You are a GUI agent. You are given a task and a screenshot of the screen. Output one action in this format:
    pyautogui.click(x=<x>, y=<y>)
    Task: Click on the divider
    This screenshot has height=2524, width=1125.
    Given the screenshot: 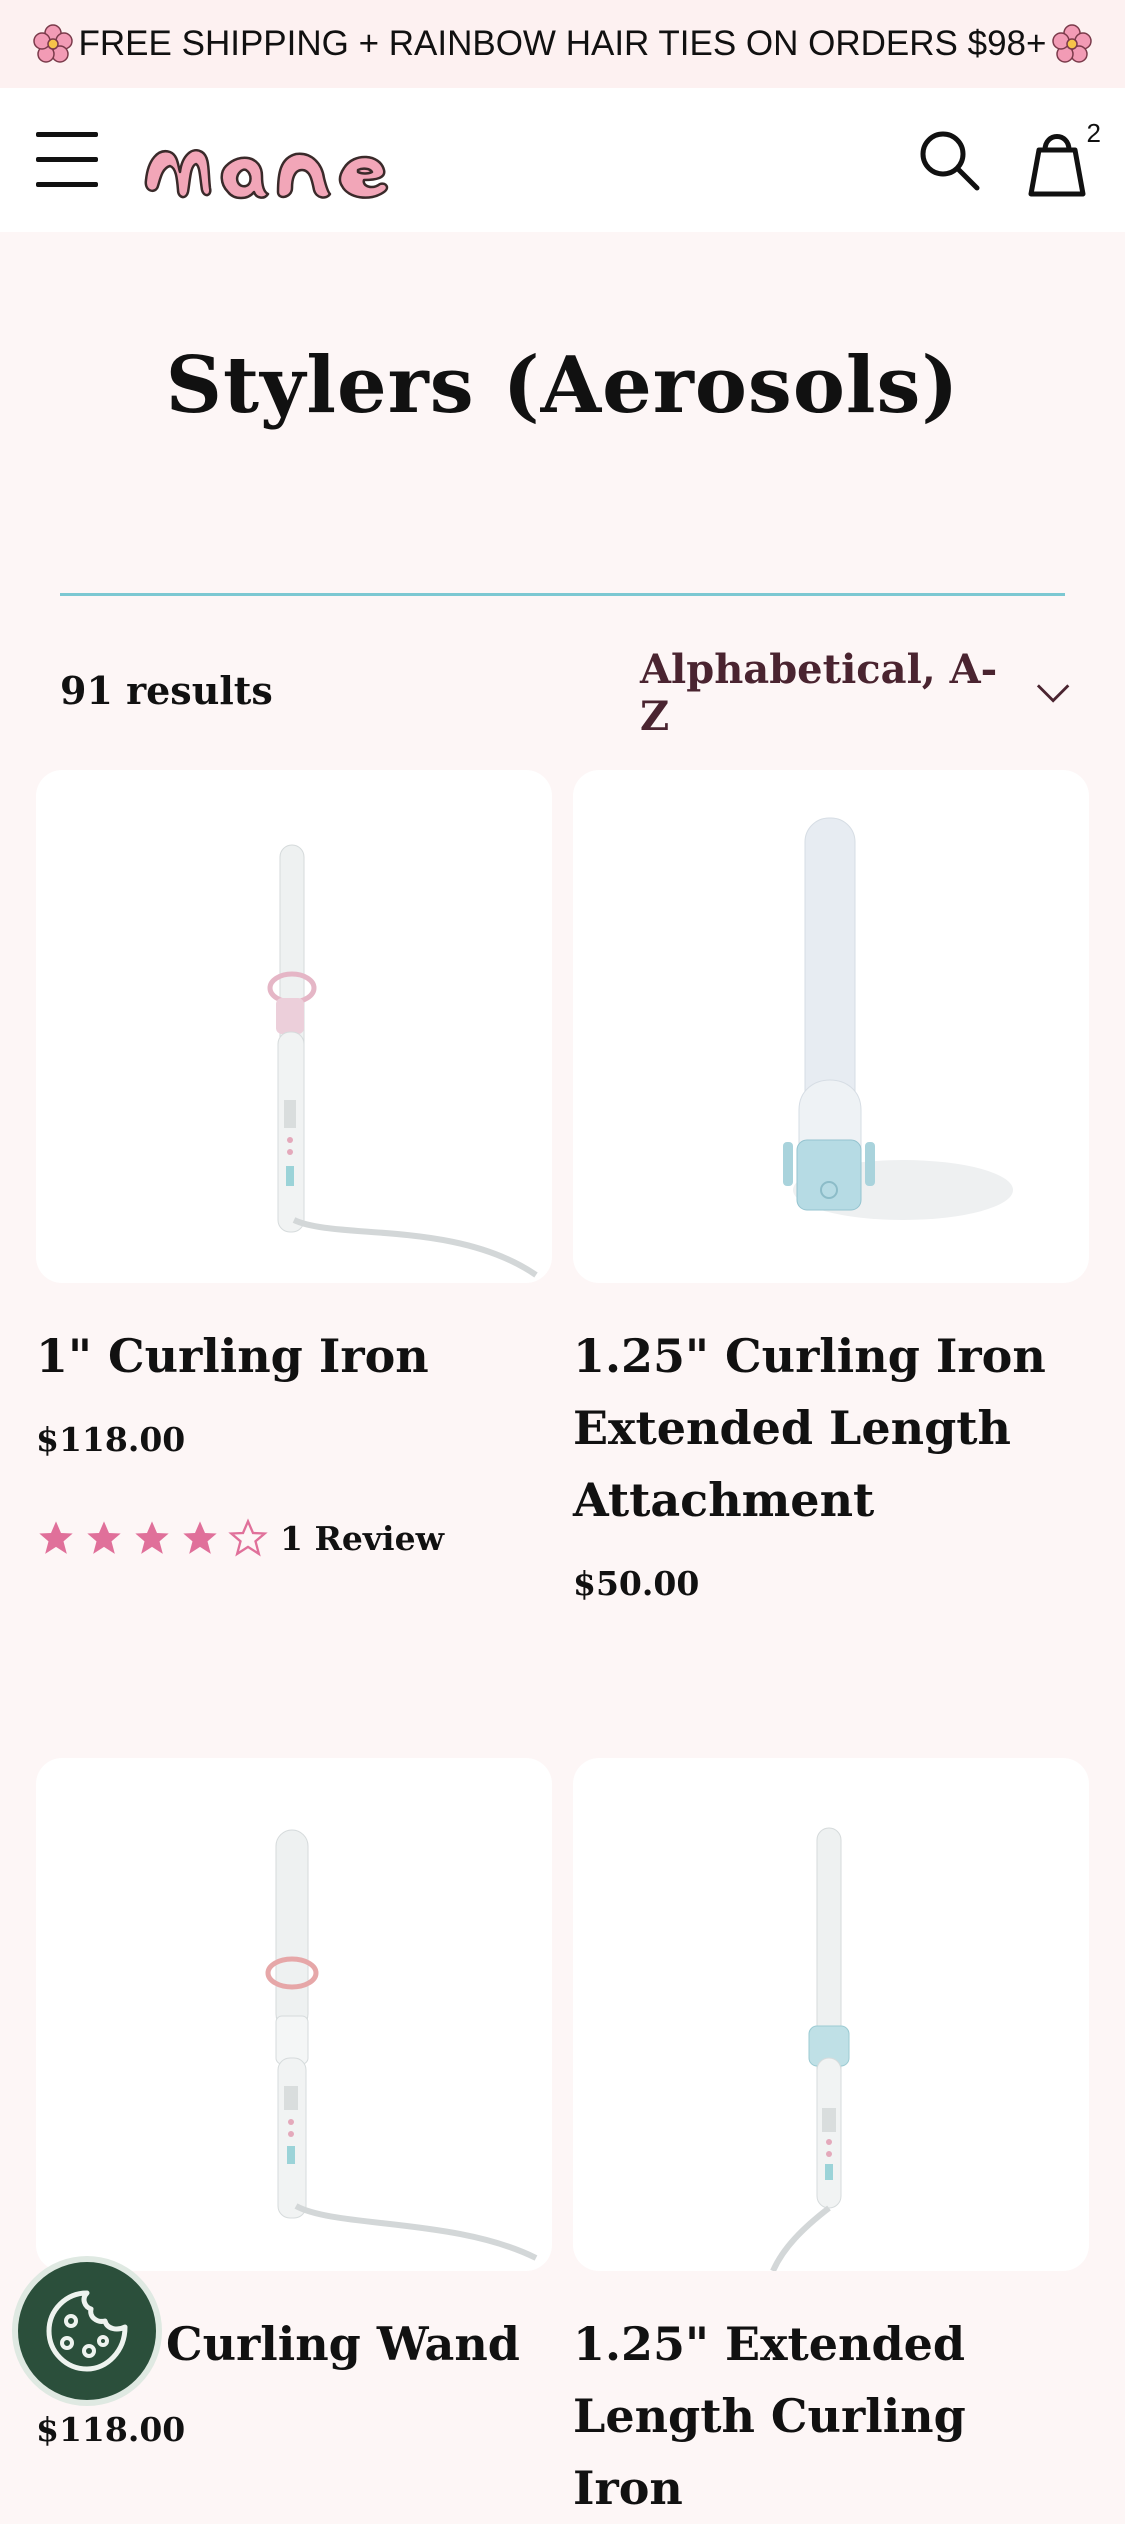 What is the action you would take?
    pyautogui.click(x=562, y=594)
    